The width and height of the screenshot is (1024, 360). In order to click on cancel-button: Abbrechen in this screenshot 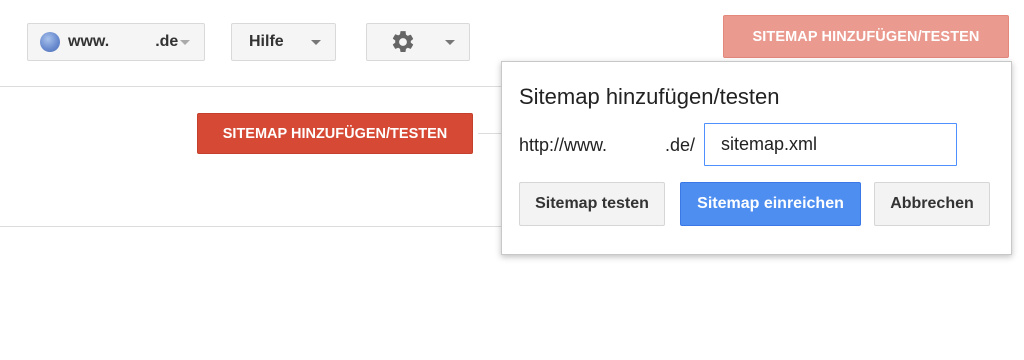, I will do `click(932, 204)`.